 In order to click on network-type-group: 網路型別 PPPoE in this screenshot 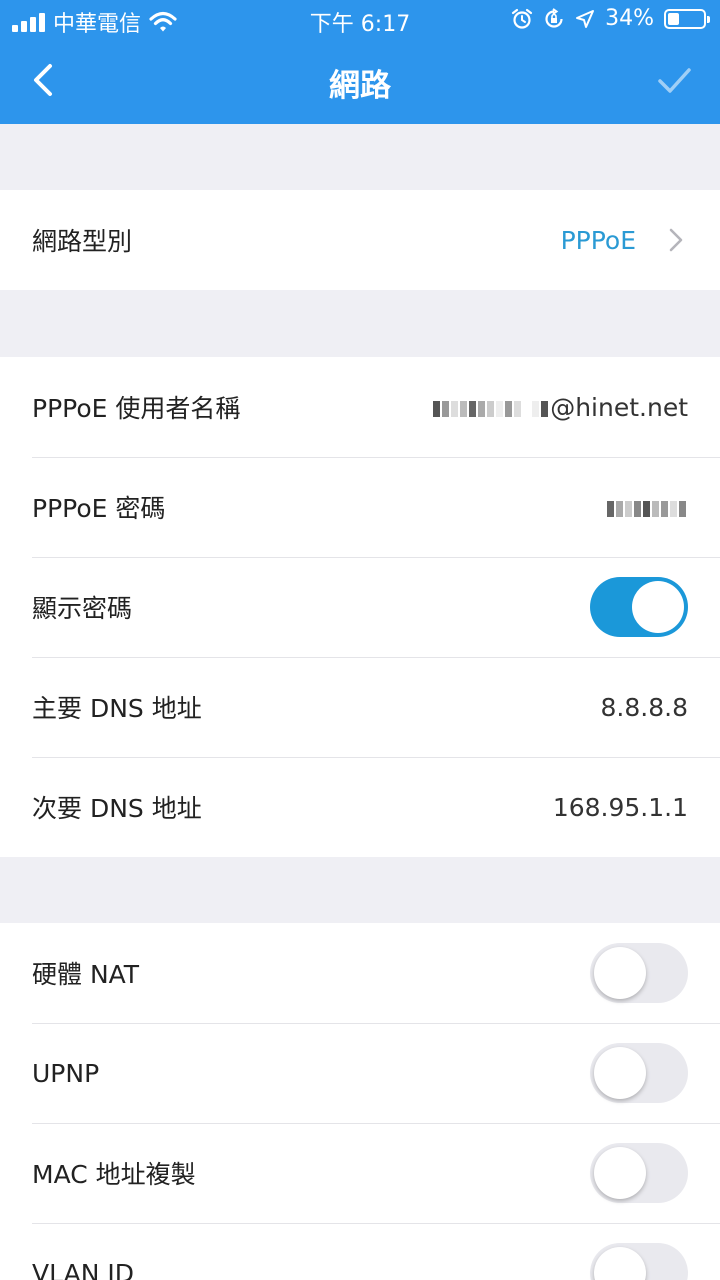, I will do `click(360, 240)`.